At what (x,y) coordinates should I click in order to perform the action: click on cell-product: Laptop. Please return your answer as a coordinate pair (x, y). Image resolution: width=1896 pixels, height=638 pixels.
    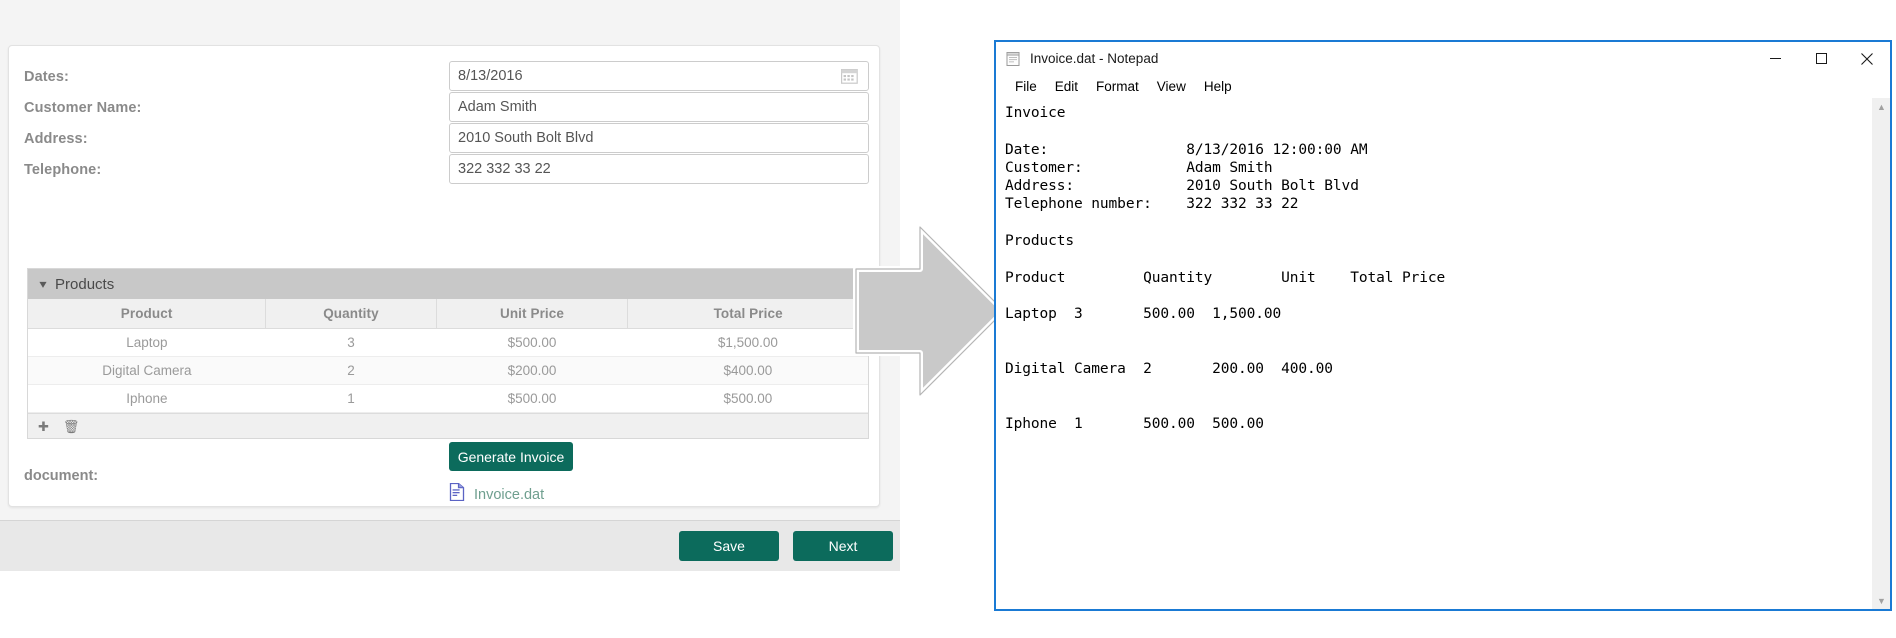
    Looking at the image, I should click on (147, 342).